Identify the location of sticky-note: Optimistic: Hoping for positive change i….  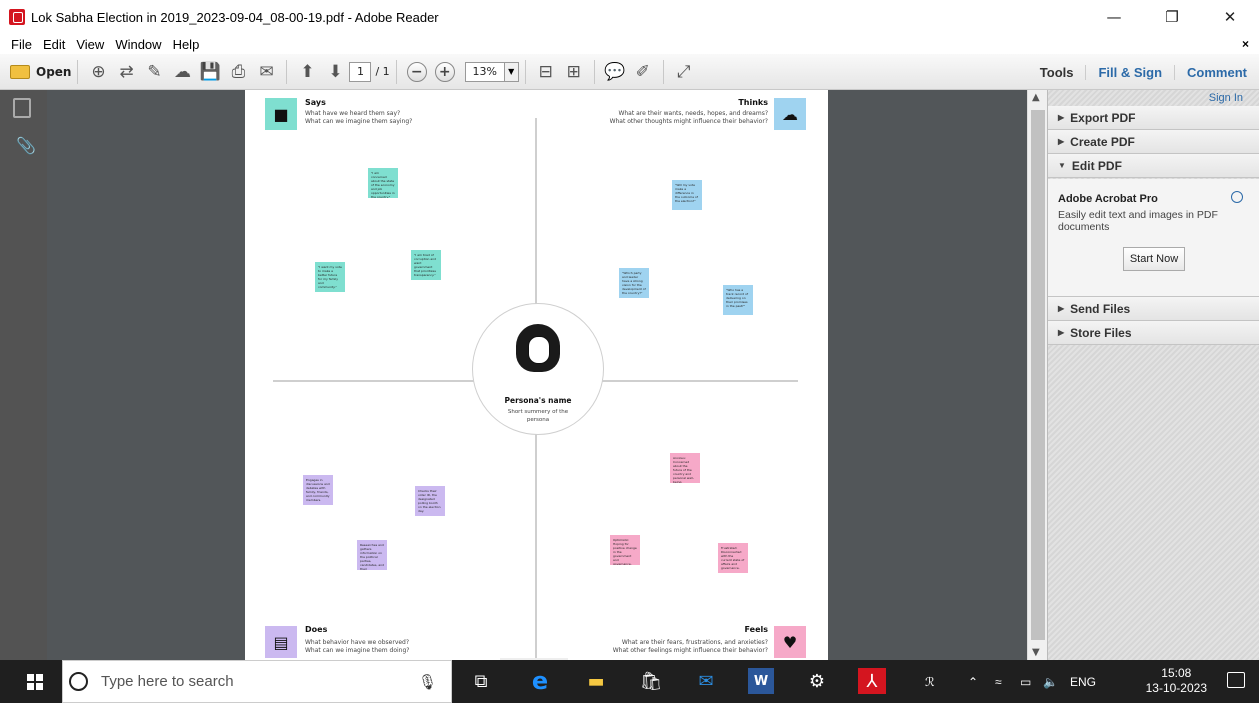
(625, 550).